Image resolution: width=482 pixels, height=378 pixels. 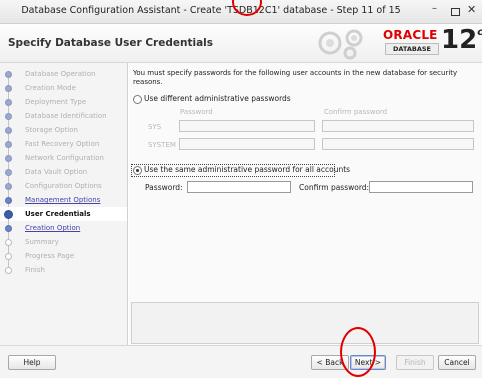 I want to click on sidebar-step-label: Storage Option, so click(x=51, y=130).